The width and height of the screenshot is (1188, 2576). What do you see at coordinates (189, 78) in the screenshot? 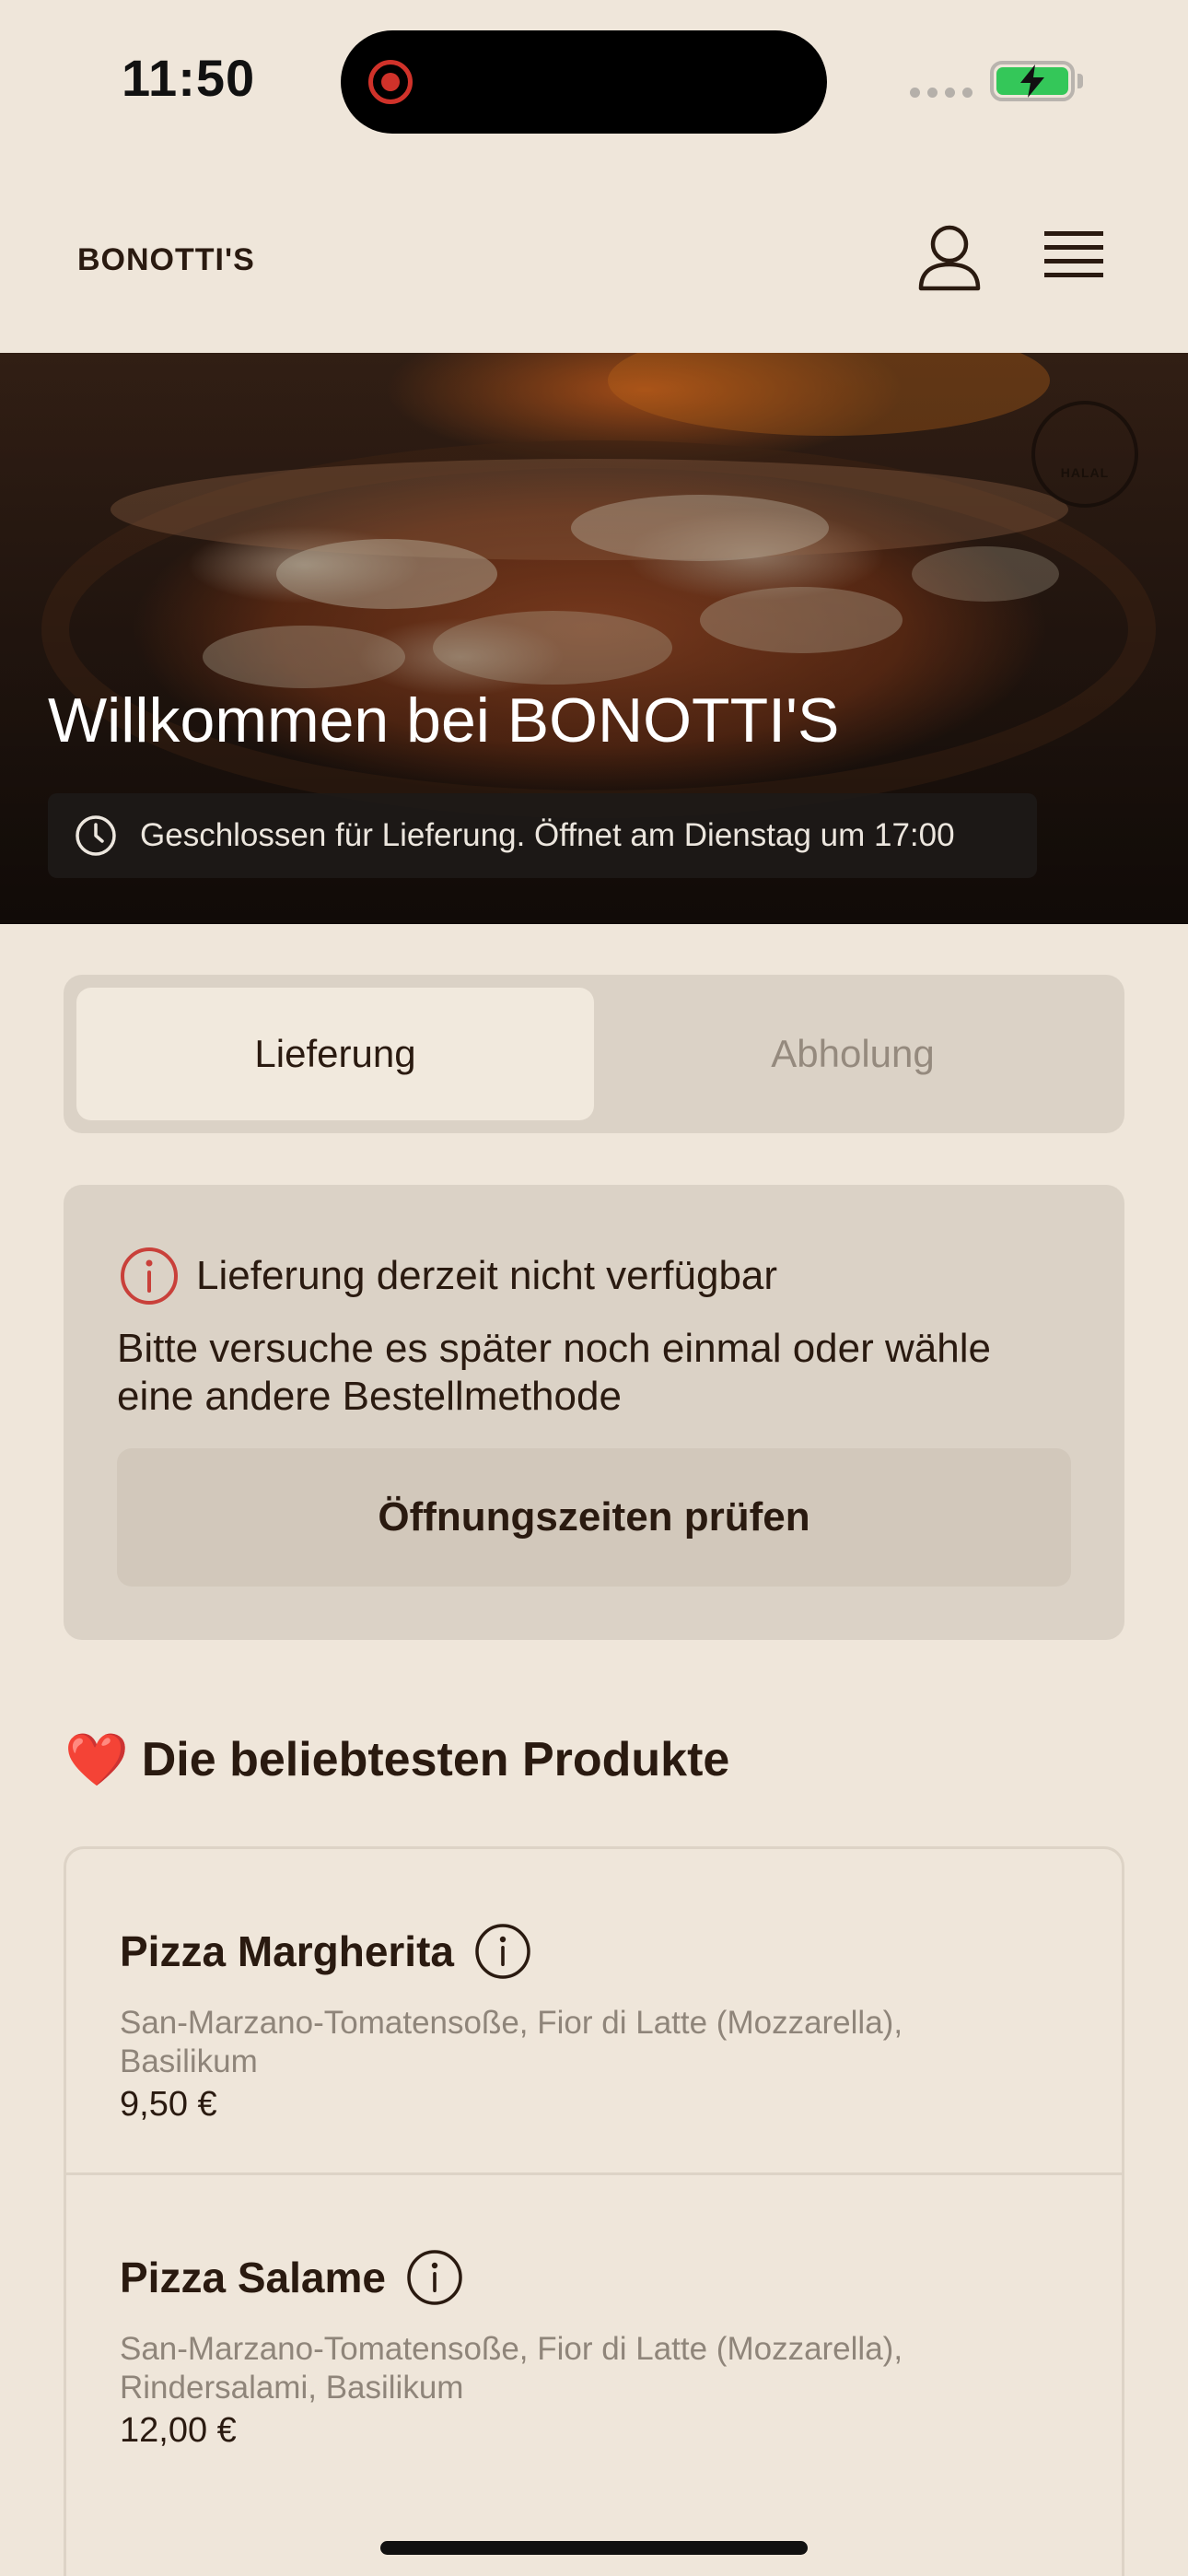
I see `status-time: 11:50` at bounding box center [189, 78].